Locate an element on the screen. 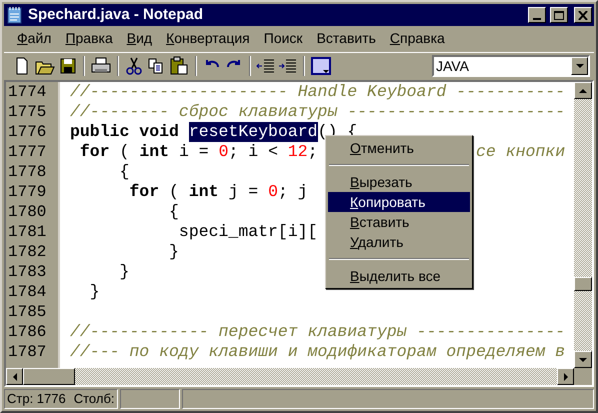 The height and width of the screenshot is (413, 598). line-number: 1774 is located at coordinates (28, 92).